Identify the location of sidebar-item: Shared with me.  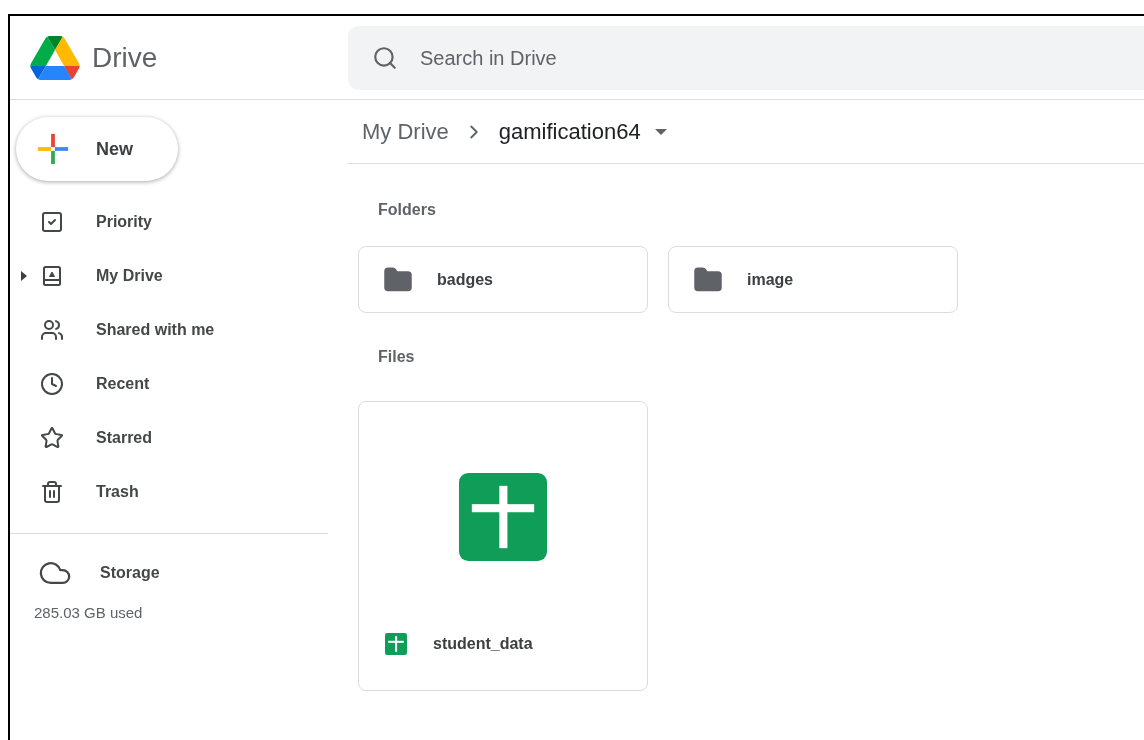
(169, 330).